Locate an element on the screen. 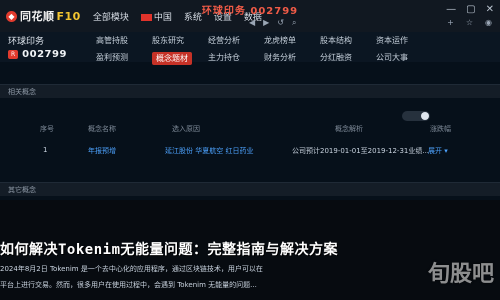 The width and height of the screenshot is (500, 300). nav-arrows: ◀ ▶ ↺ ⌕ is located at coordinates (273, 23).